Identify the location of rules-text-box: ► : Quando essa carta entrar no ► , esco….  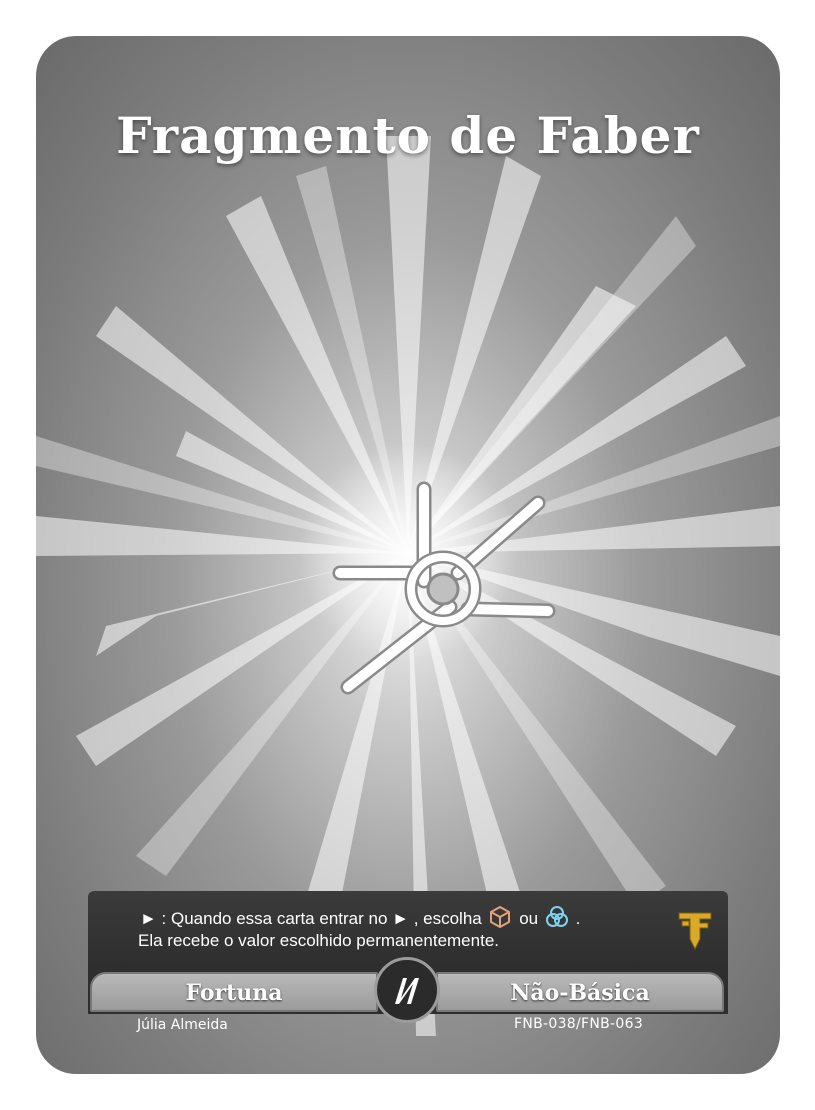
(408, 929).